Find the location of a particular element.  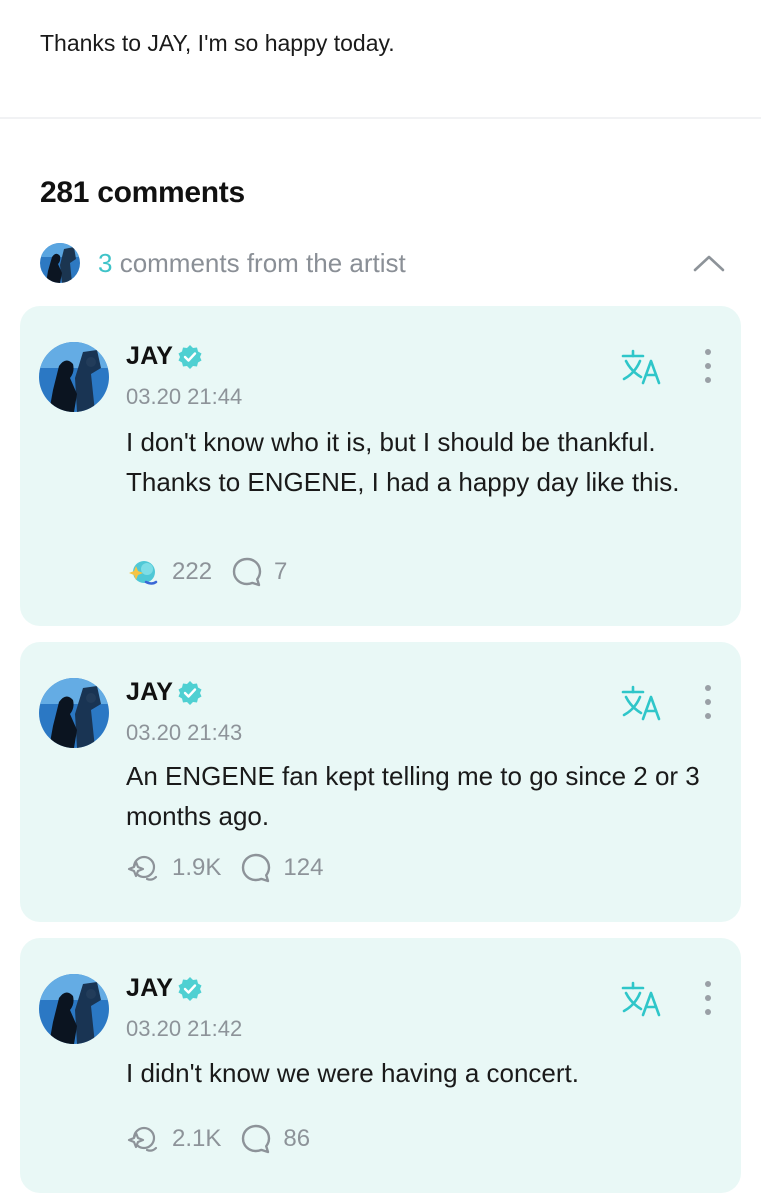

comment-timestamp: 03.20 21:43 is located at coordinates (184, 732).